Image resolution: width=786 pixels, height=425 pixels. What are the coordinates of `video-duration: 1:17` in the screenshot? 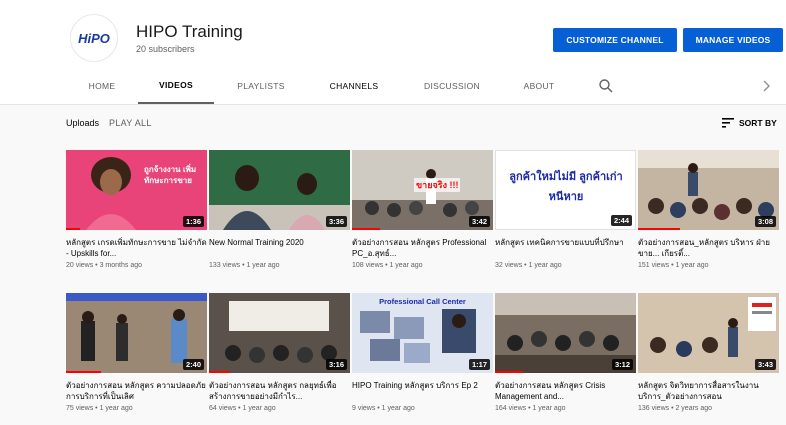 It's located at (479, 364).